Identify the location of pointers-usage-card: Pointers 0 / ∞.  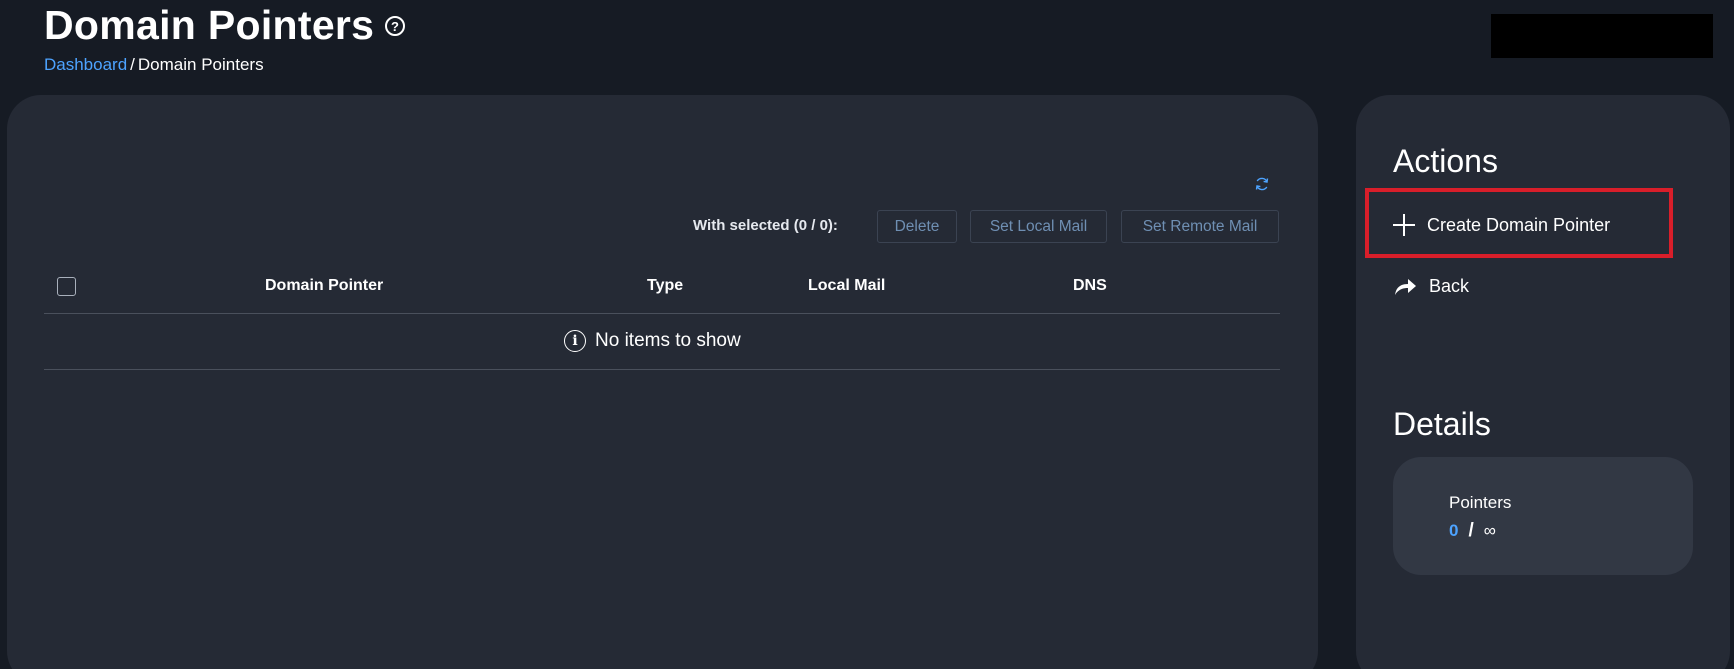
(1543, 516).